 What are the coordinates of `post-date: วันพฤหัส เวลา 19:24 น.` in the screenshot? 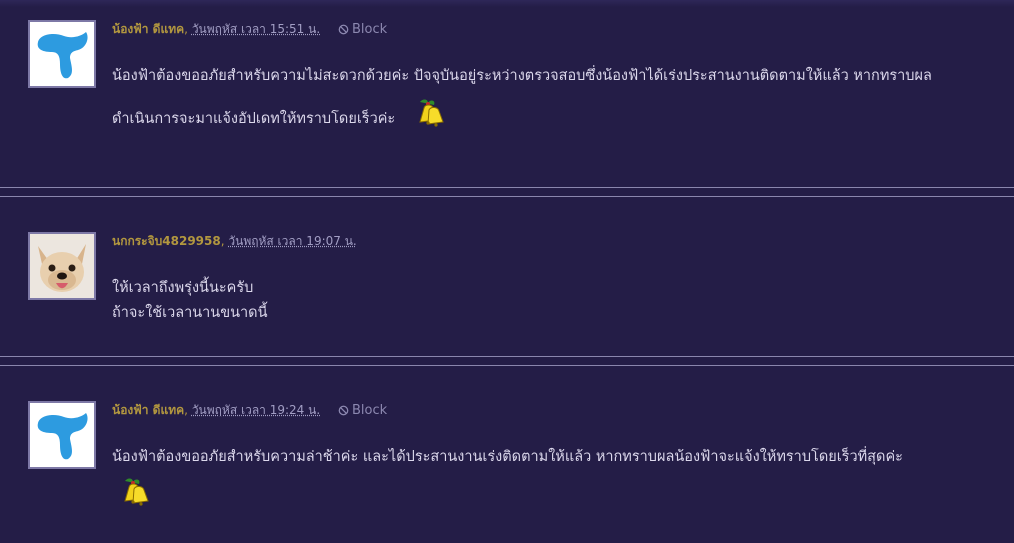 It's located at (256, 410).